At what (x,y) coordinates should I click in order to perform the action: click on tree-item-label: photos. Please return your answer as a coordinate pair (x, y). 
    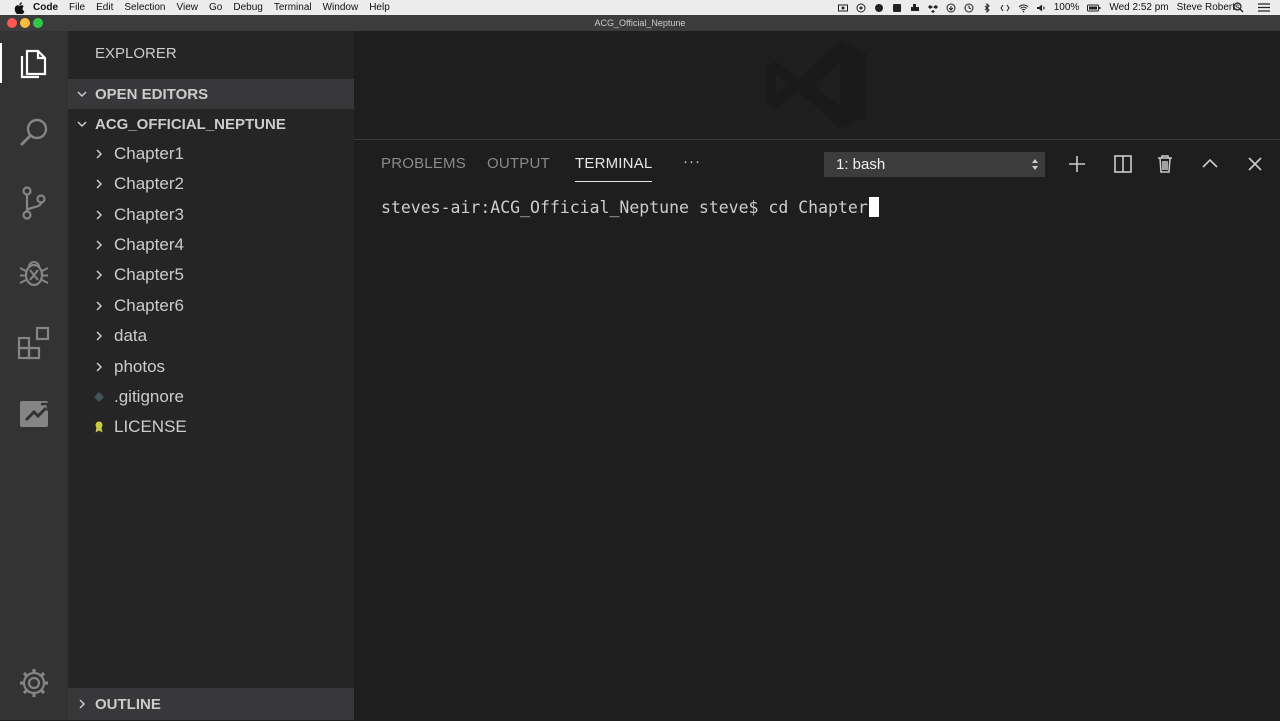
    Looking at the image, I should click on (140, 366).